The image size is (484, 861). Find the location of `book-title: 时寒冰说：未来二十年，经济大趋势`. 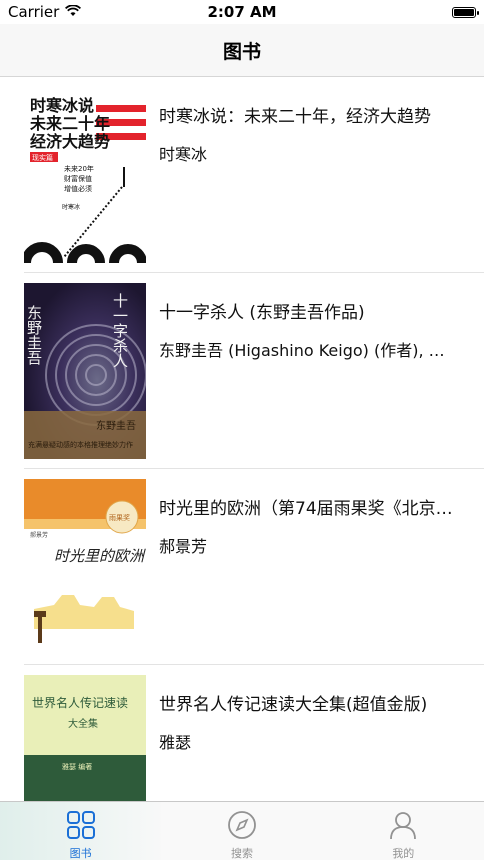

book-title: 时寒冰说：未来二十年，经济大趋势 is located at coordinates (309, 114).